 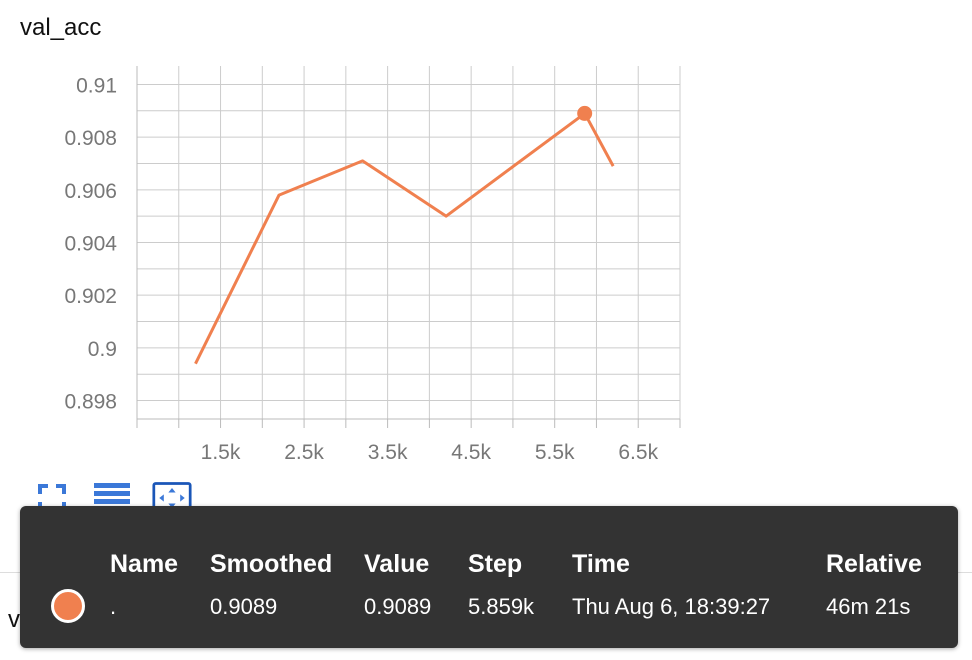 What do you see at coordinates (90, 402) in the screenshot?
I see `y-tick-label: 0.898` at bounding box center [90, 402].